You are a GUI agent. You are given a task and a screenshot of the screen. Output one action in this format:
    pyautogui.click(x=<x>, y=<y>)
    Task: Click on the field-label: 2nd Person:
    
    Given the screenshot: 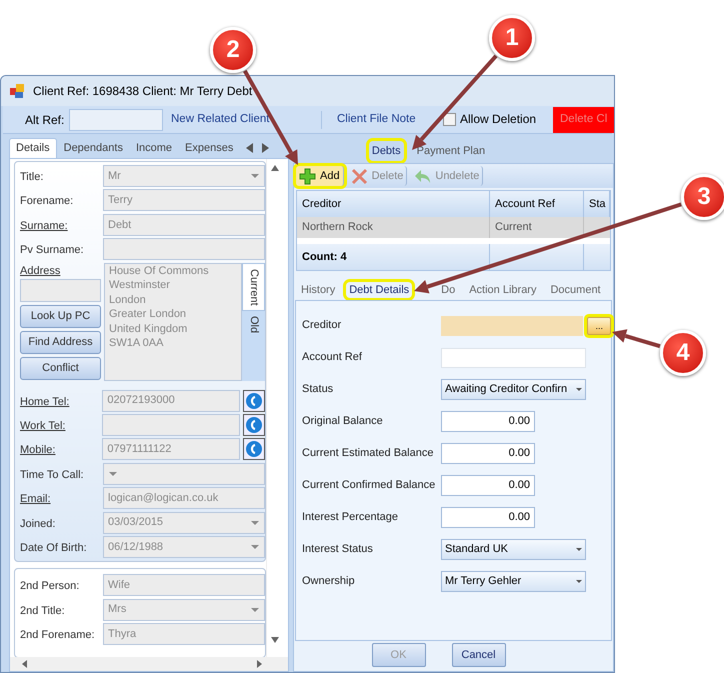 What is the action you would take?
    pyautogui.click(x=50, y=586)
    